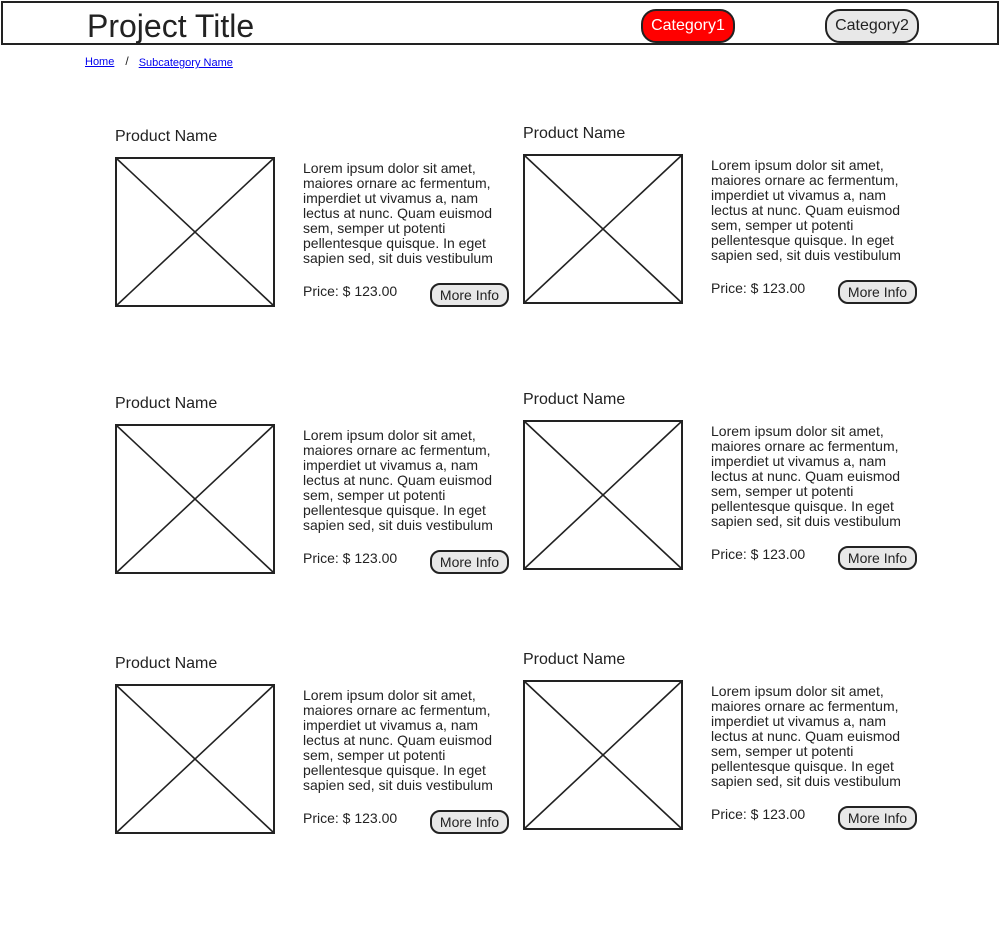 Image resolution: width=1002 pixels, height=952 pixels. What do you see at coordinates (99, 62) in the screenshot?
I see `breadcrumb-home-link: Home` at bounding box center [99, 62].